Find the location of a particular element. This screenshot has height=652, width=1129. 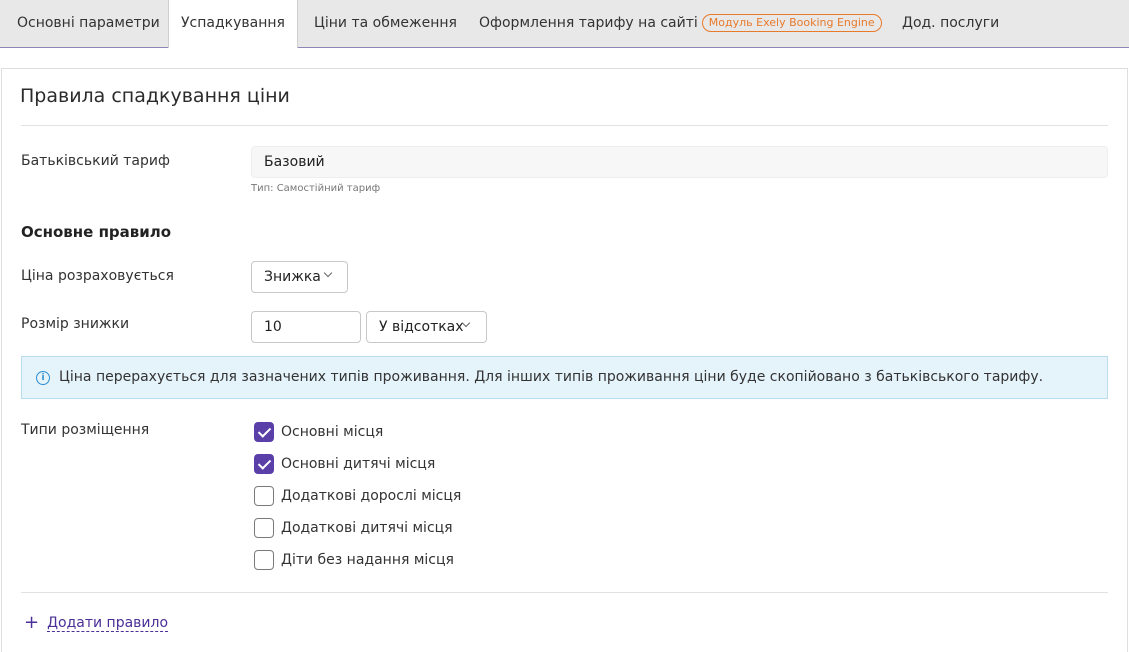

plus-icon: + is located at coordinates (32, 622).